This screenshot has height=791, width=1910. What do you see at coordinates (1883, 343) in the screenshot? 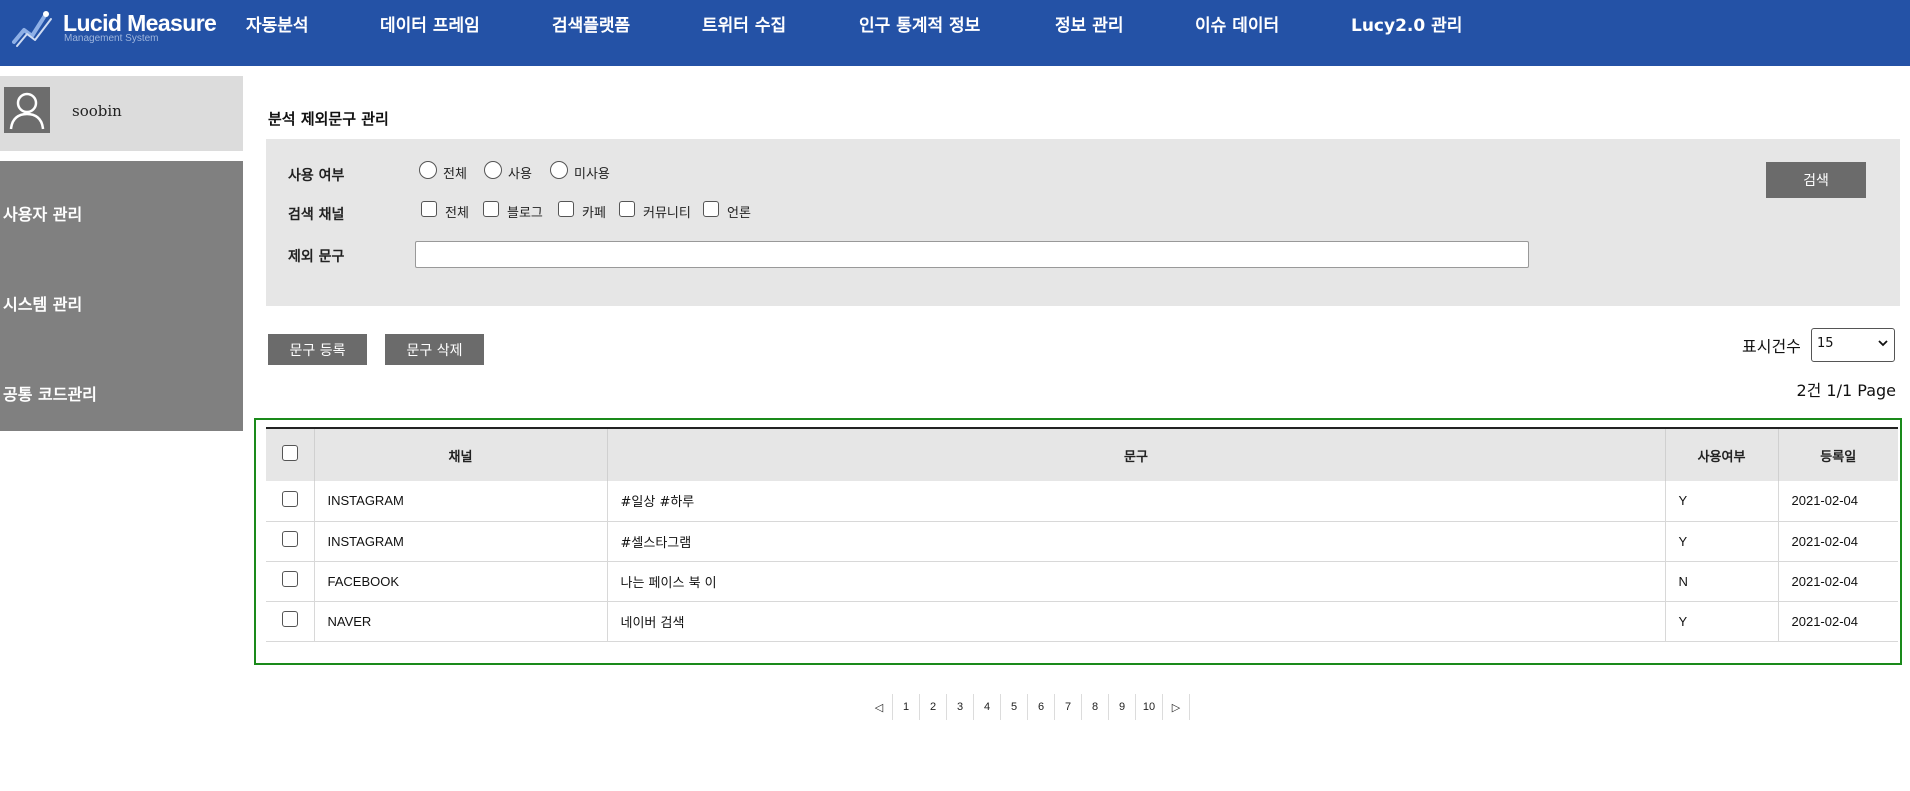
I see `chevron-down-icon` at bounding box center [1883, 343].